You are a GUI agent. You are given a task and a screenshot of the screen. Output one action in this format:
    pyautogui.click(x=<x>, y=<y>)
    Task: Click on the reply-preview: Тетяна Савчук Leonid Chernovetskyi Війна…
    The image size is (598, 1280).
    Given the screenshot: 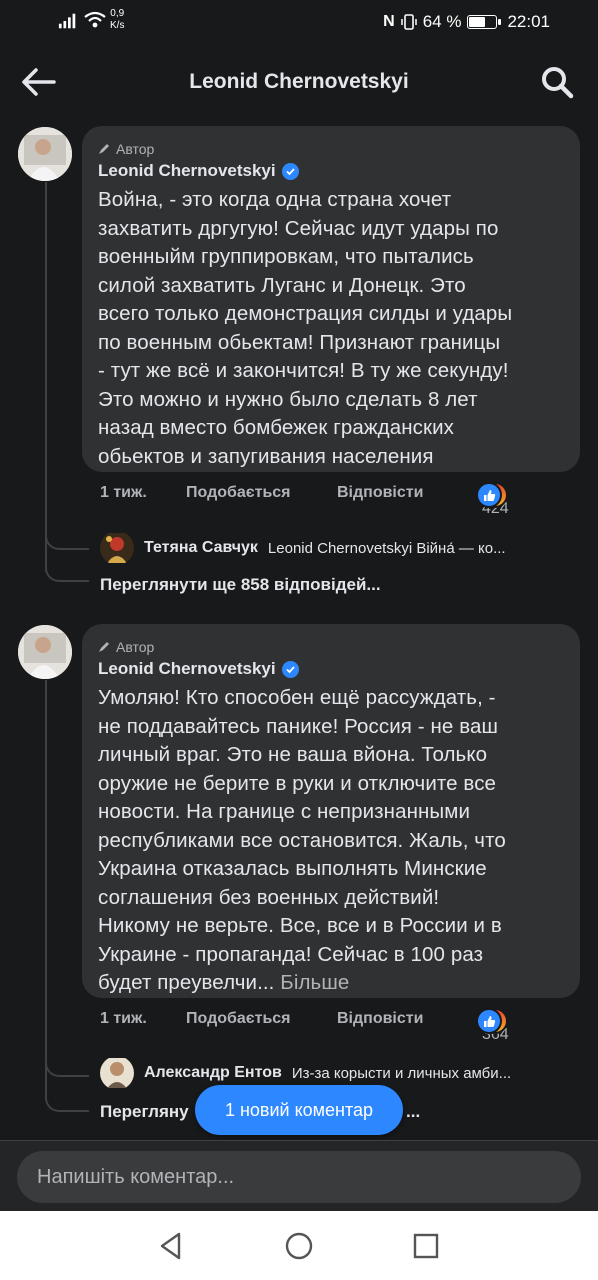 What is the action you would take?
    pyautogui.click(x=335, y=548)
    